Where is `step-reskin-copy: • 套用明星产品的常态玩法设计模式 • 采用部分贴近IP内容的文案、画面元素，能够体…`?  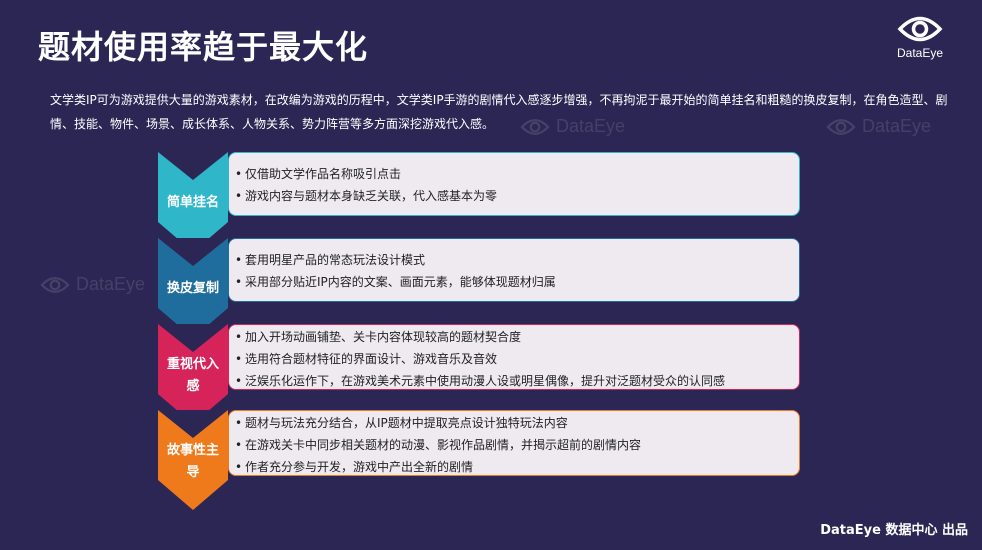 step-reskin-copy: • 套用明星产品的常态玩法设计模式 • 采用部分贴近IP内容的文案、画面元素，能够体… is located at coordinates (479, 288).